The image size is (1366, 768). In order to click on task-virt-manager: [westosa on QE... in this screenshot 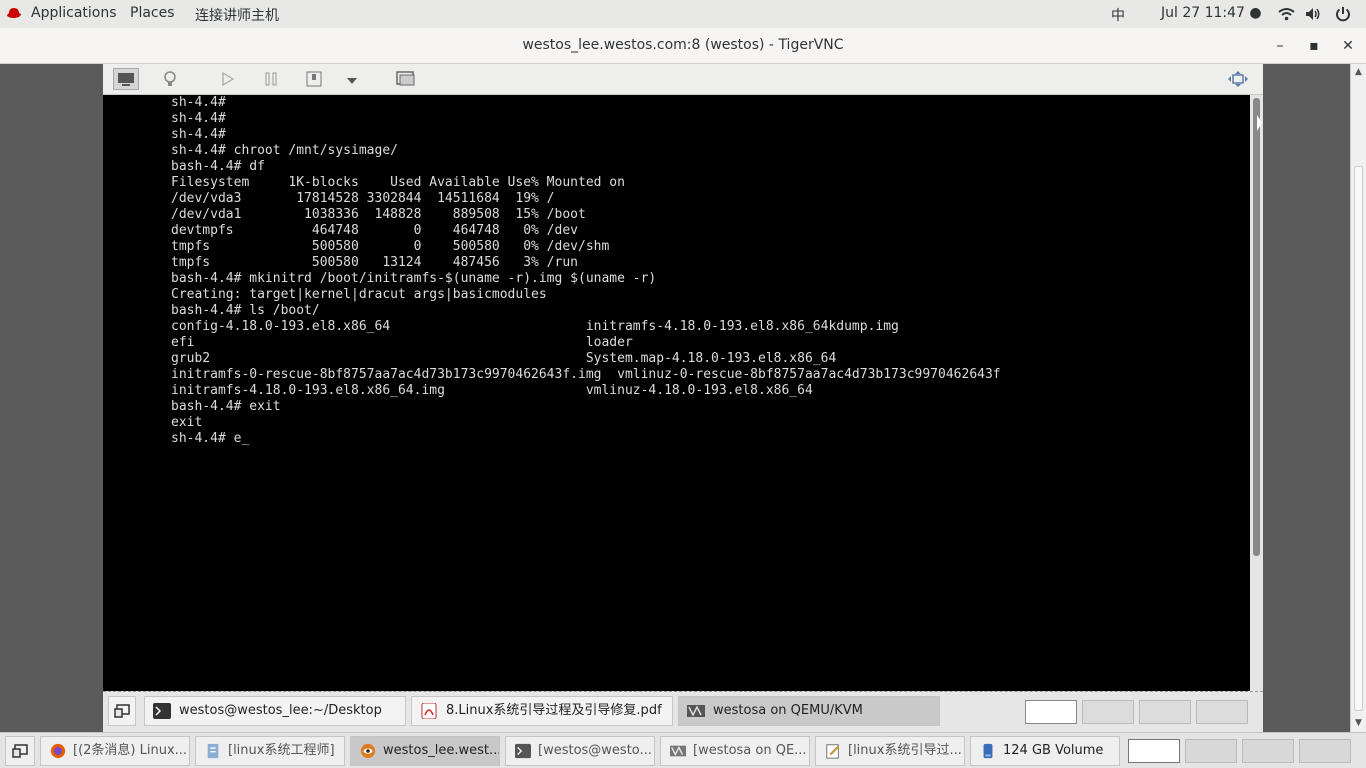, I will do `click(735, 751)`.